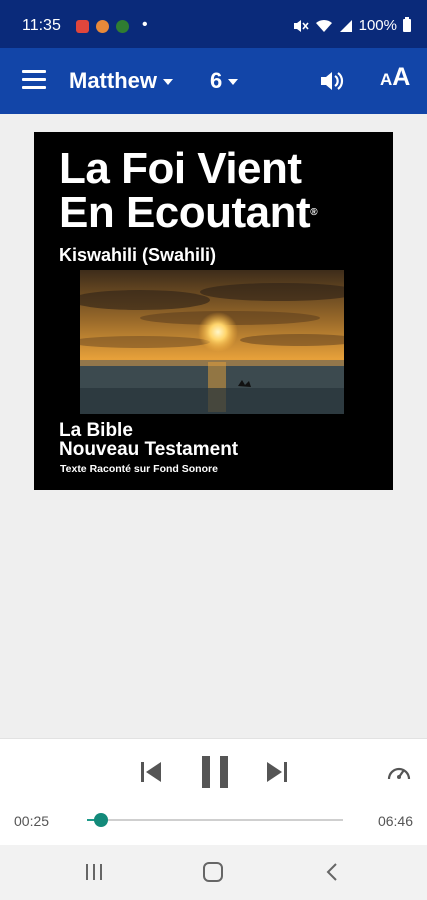  I want to click on app-toolbar: Matthew 6 AA, so click(213, 81).